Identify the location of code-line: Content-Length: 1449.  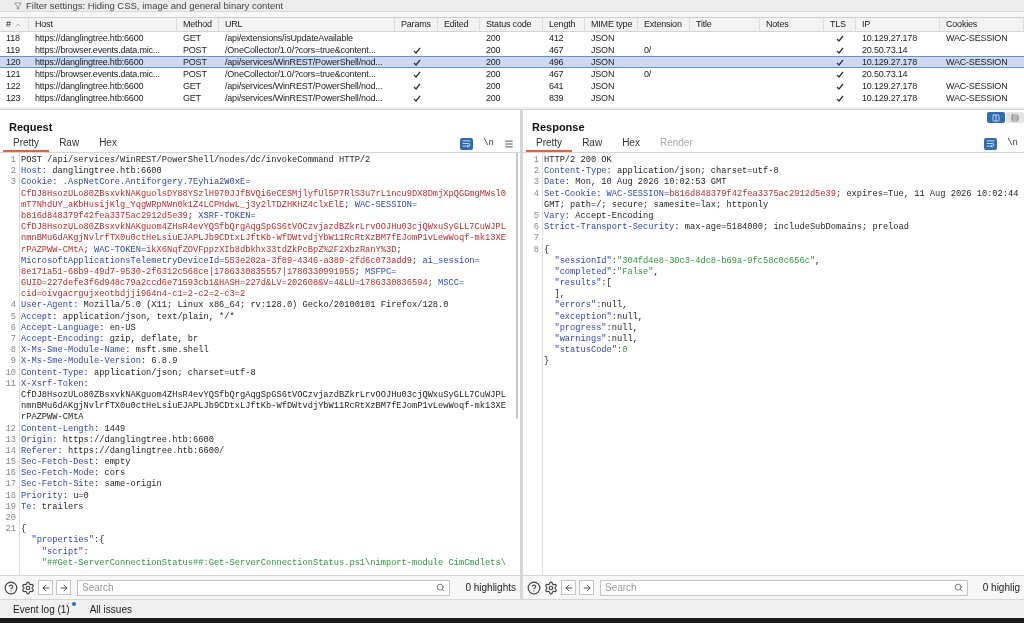
(73, 429).